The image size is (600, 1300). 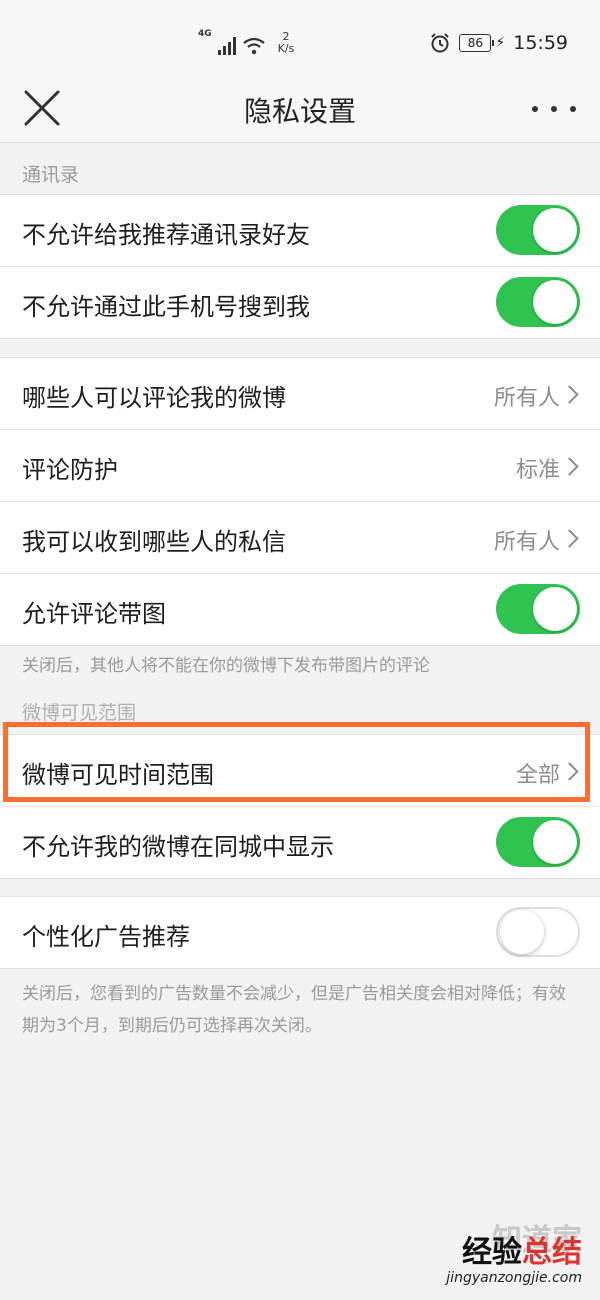 What do you see at coordinates (538, 609) in the screenshot?
I see `toggle-switch-comment-images` at bounding box center [538, 609].